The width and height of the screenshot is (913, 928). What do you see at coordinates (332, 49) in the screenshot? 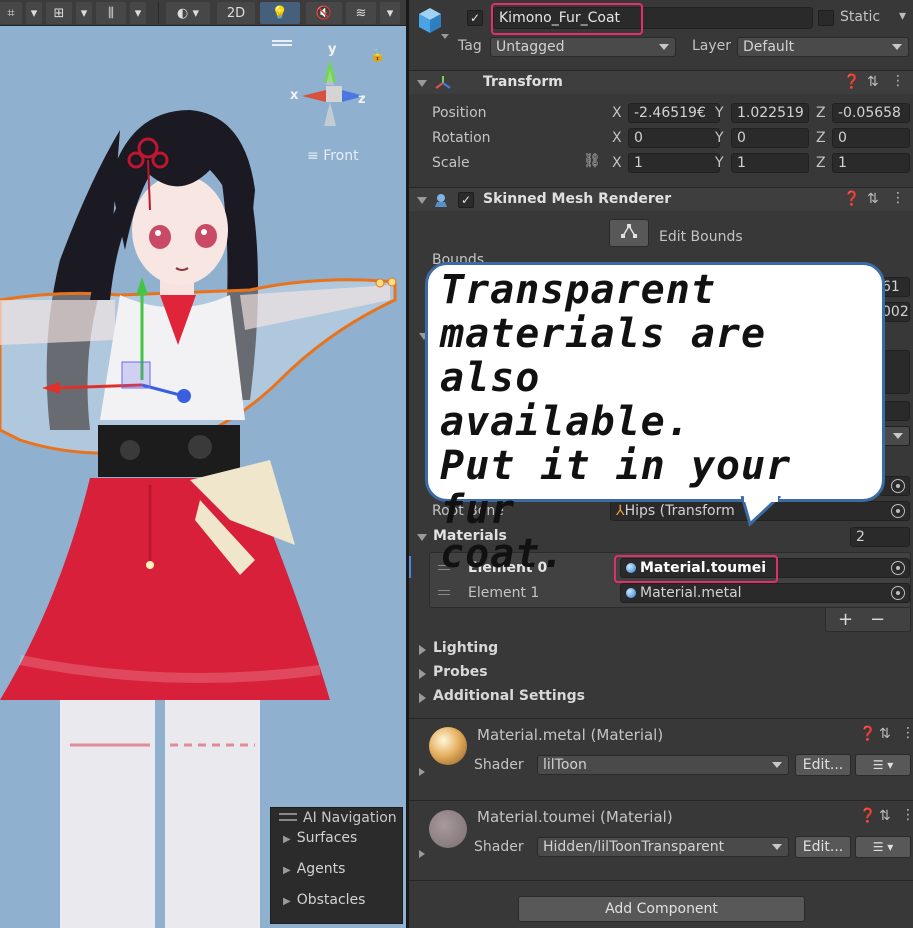
I see `gizmo-axis-y-label: y` at bounding box center [332, 49].